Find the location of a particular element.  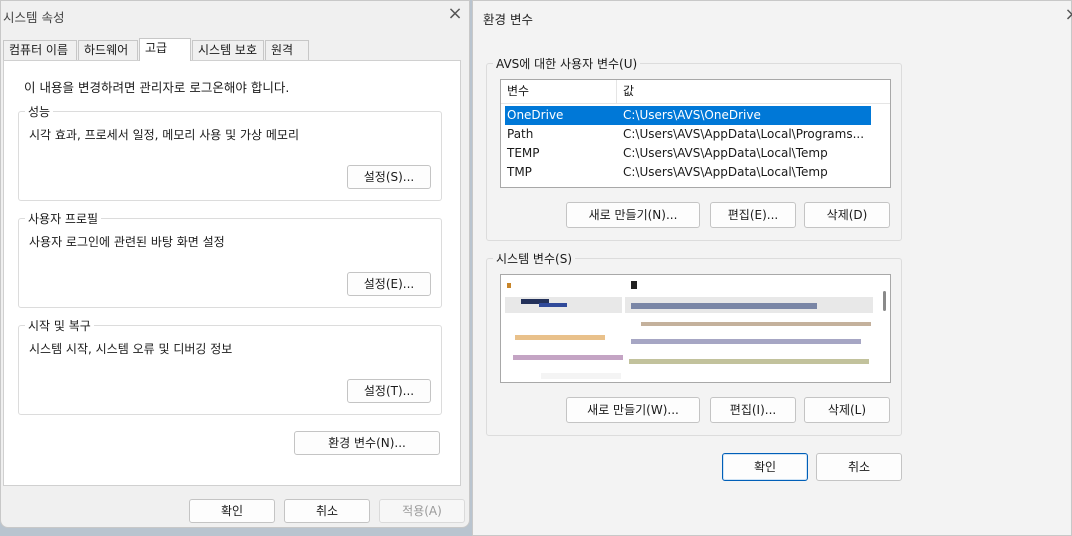

column-header-value: 값 is located at coordinates (753, 92).